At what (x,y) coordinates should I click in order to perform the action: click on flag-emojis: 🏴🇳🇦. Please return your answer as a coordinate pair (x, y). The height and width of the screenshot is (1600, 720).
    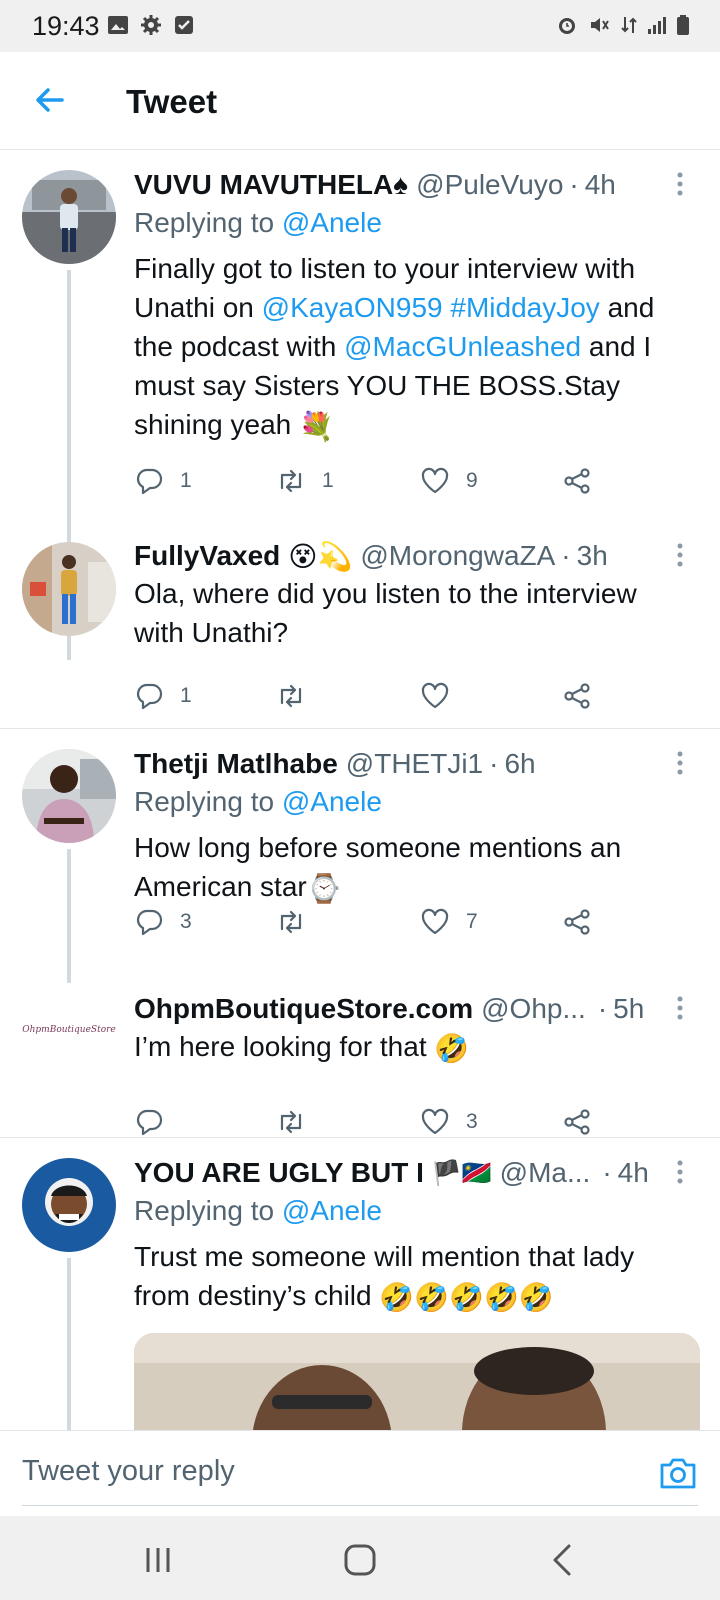
    Looking at the image, I should click on (461, 1173).